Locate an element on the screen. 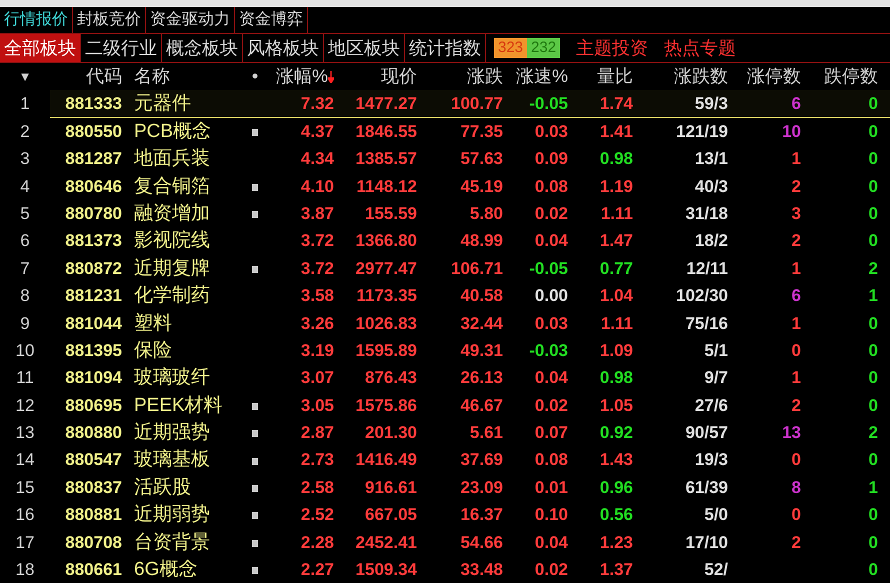  column-header: 量比 is located at coordinates (615, 76).